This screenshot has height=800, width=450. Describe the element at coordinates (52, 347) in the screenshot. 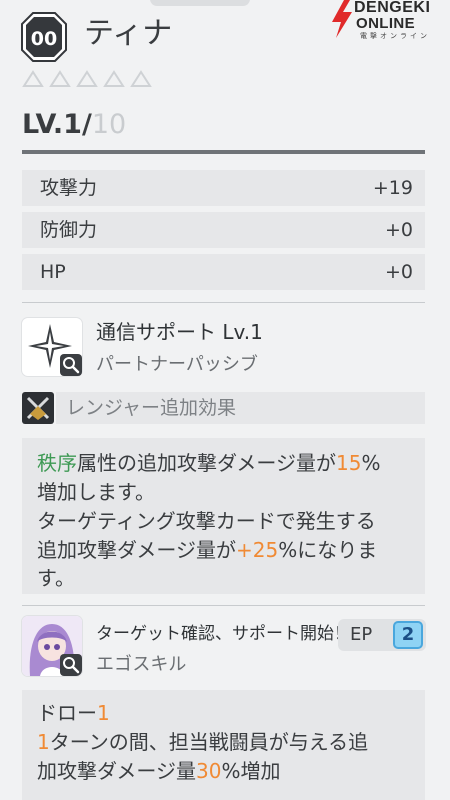

I see `passive-skill-icon` at that location.